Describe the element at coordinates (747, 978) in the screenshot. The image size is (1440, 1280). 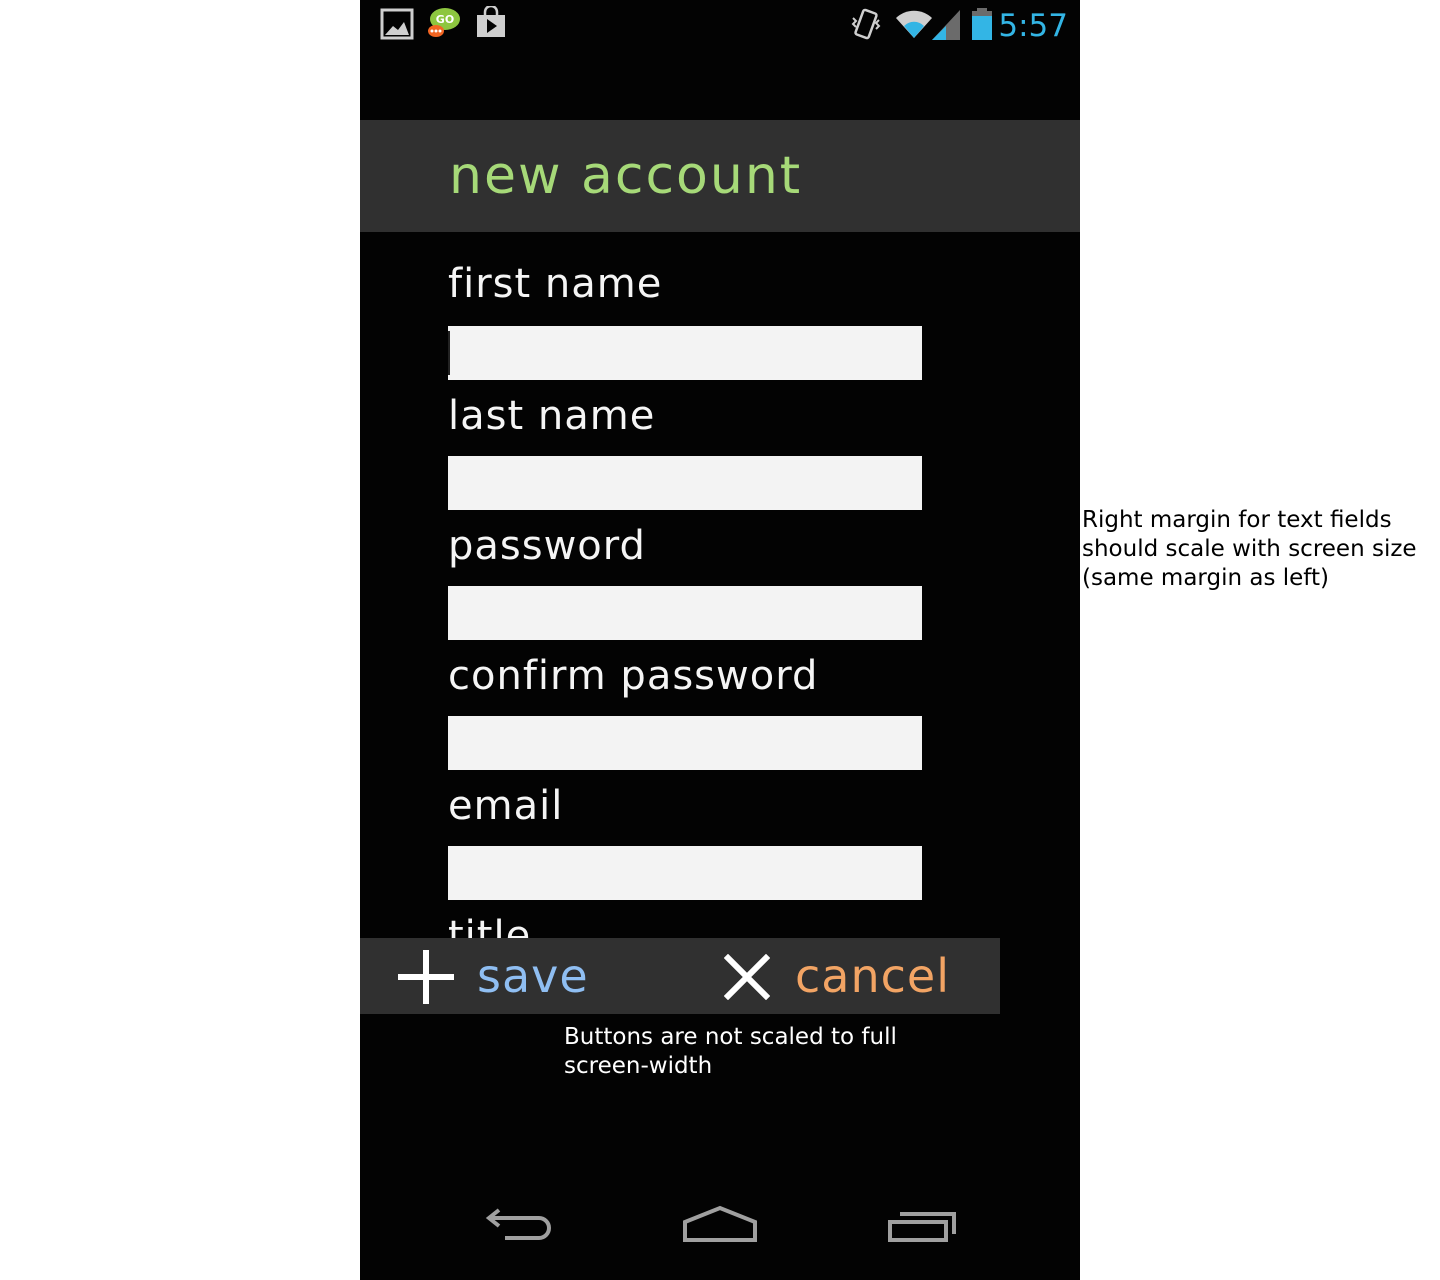
I see `close-icon` at that location.